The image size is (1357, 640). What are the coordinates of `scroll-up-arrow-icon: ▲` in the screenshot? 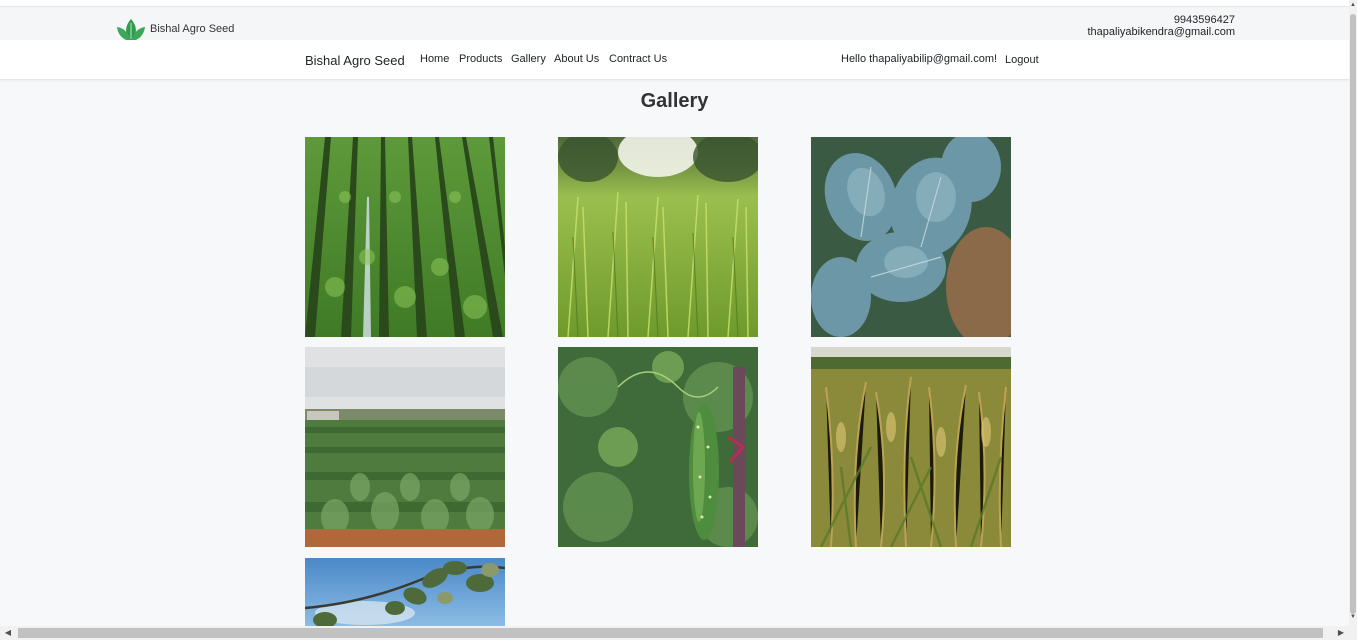 It's located at (1353, 5).